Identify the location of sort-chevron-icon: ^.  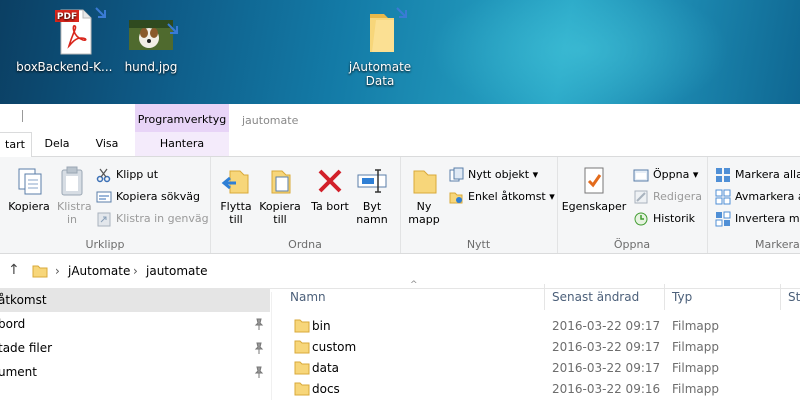
(414, 285).